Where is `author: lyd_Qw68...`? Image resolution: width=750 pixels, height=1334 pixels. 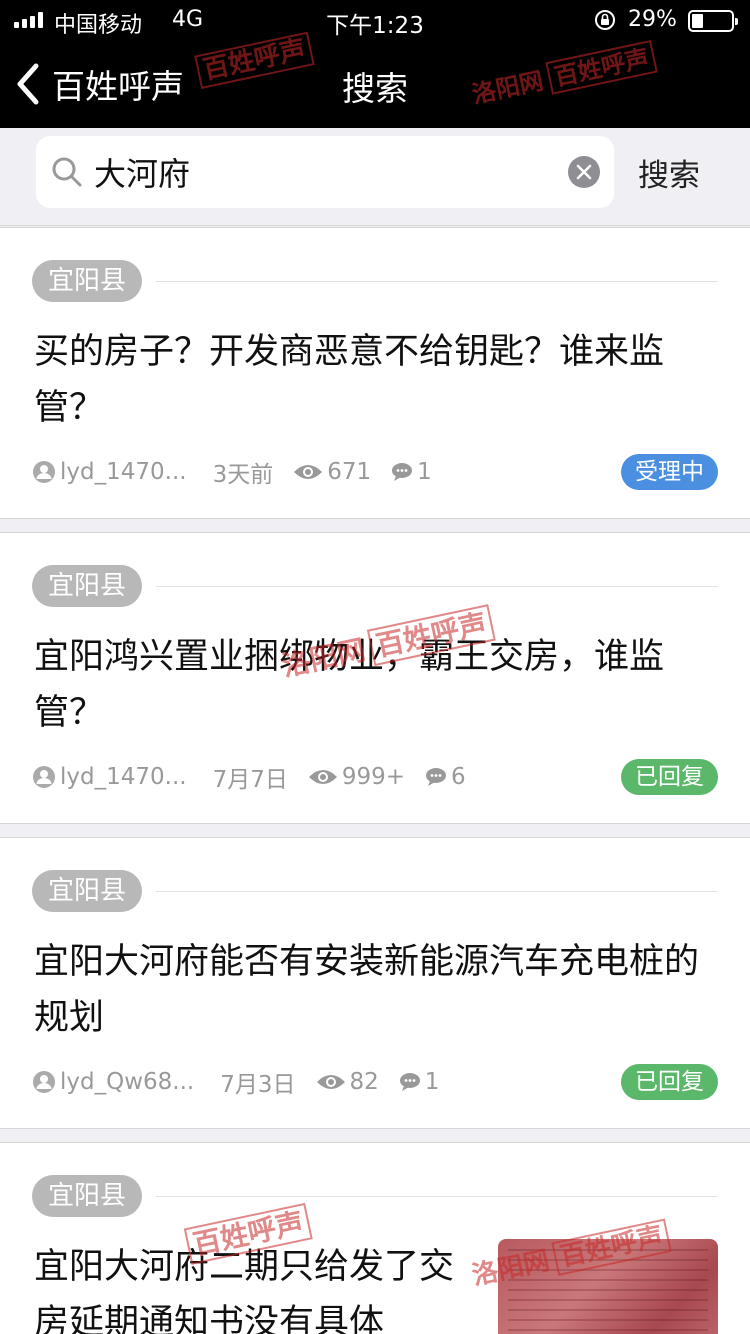 author: lyd_Qw68... is located at coordinates (113, 1082).